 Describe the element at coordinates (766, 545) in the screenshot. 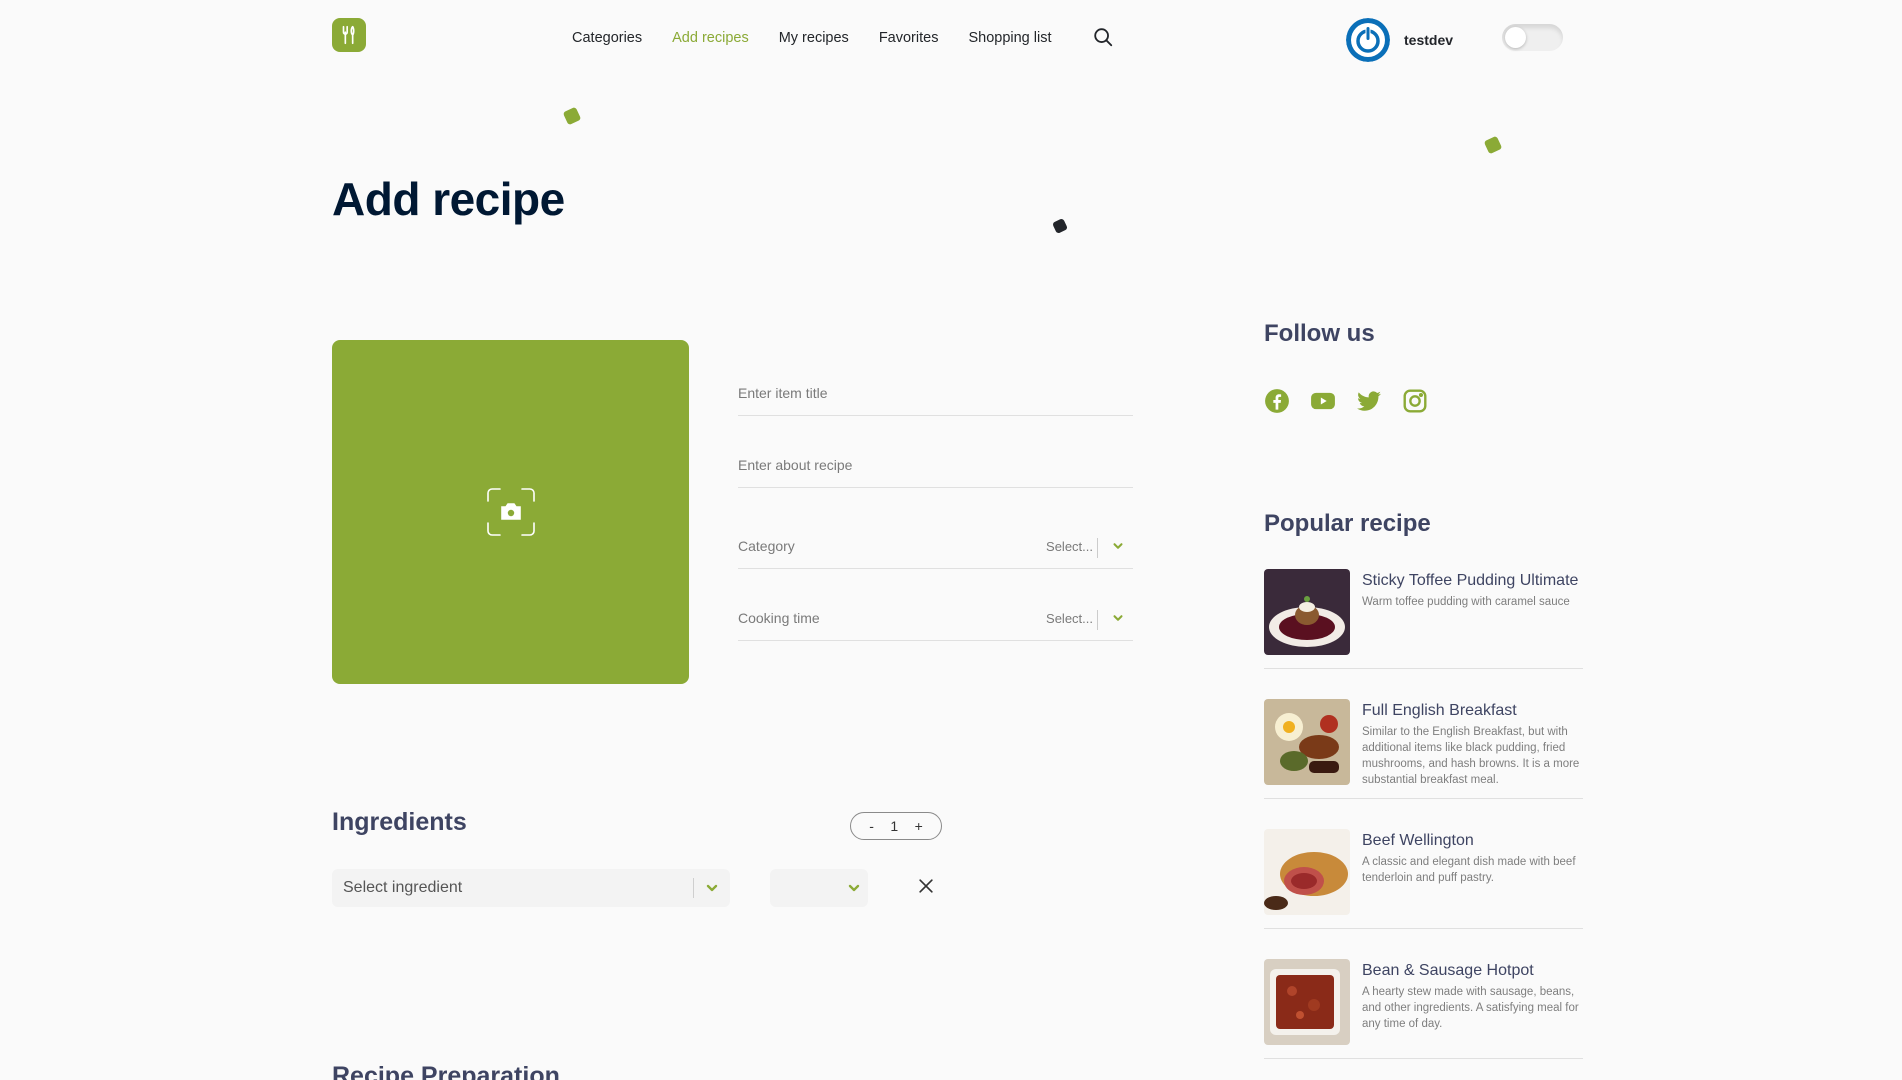

I see `category-label: Category` at that location.